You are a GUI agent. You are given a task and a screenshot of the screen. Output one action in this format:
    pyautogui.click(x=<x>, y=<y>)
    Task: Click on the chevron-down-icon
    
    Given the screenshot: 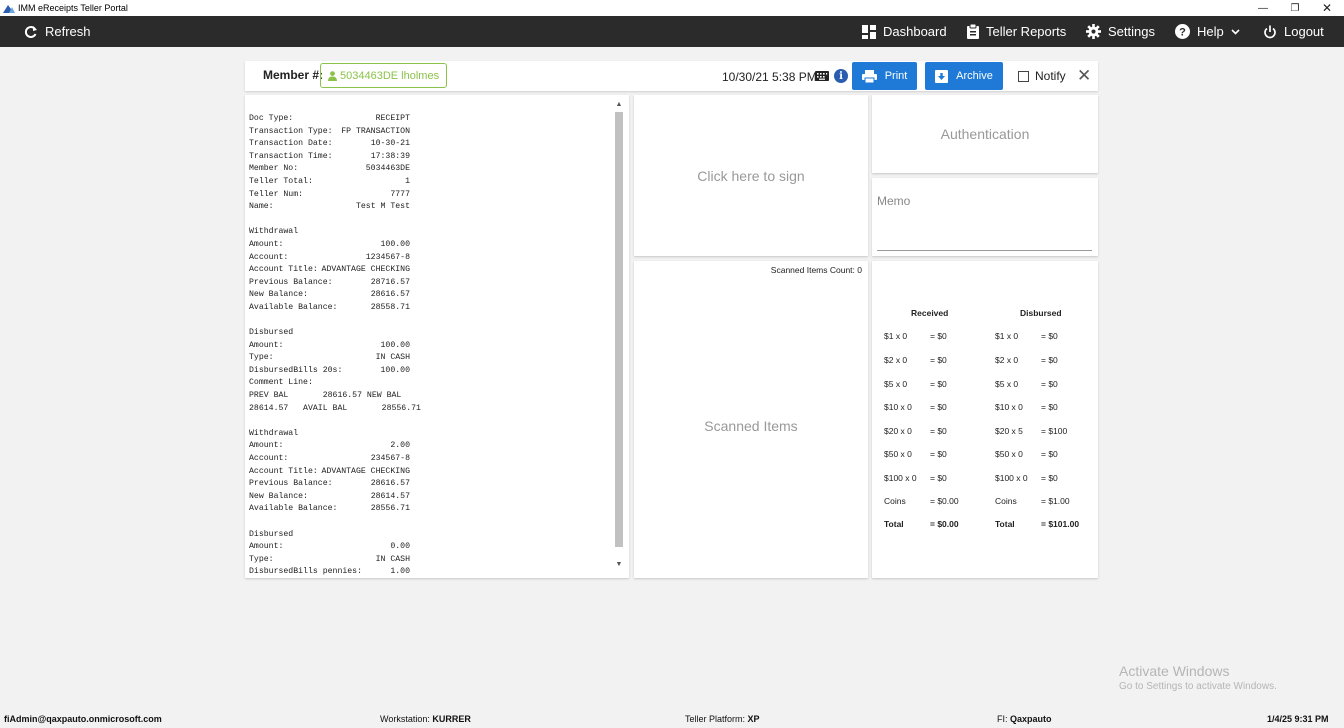 What is the action you would take?
    pyautogui.click(x=1235, y=31)
    